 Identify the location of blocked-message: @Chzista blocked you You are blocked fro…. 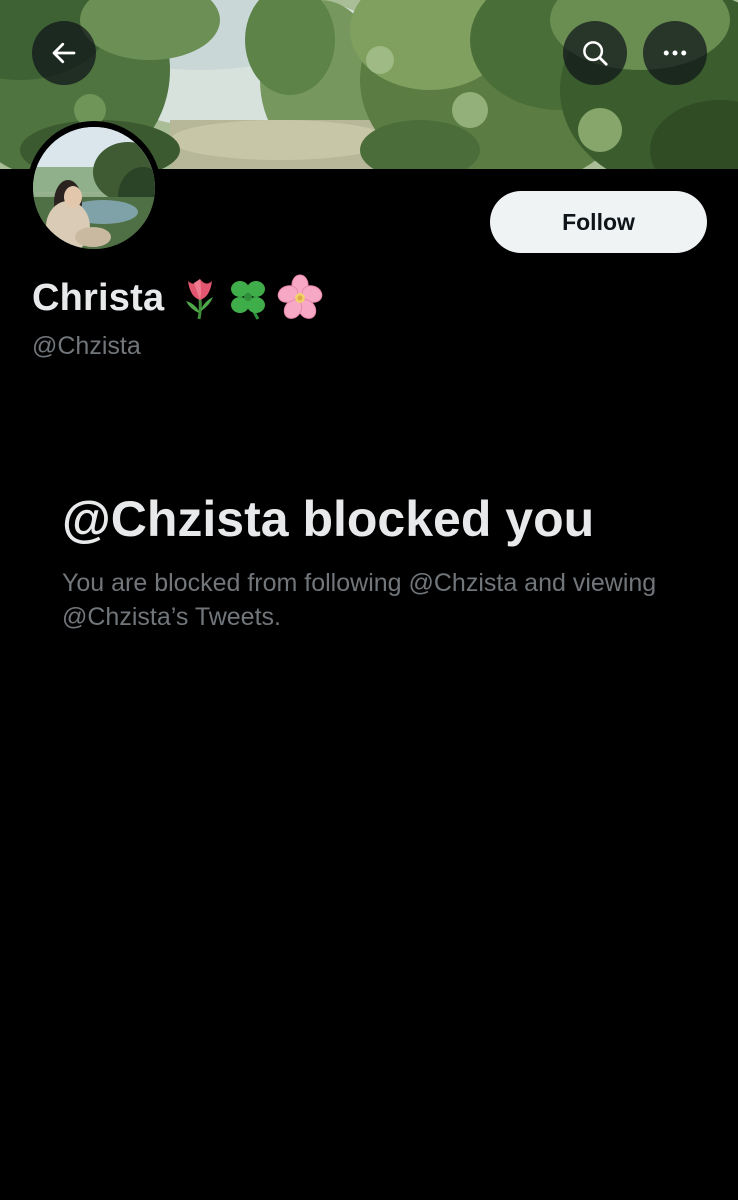
(382, 561).